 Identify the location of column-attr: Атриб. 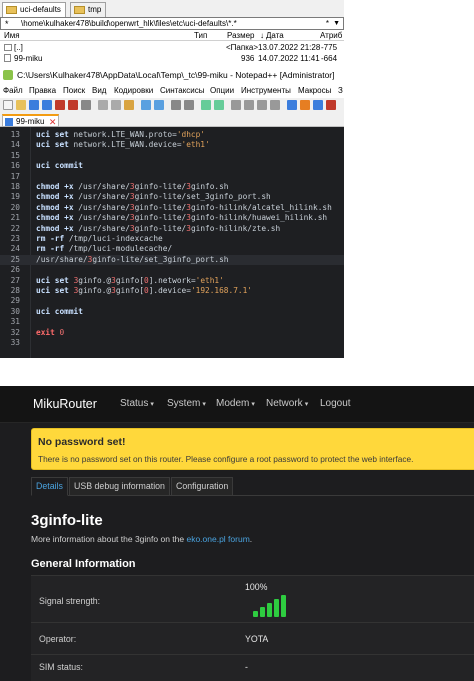
(331, 35).